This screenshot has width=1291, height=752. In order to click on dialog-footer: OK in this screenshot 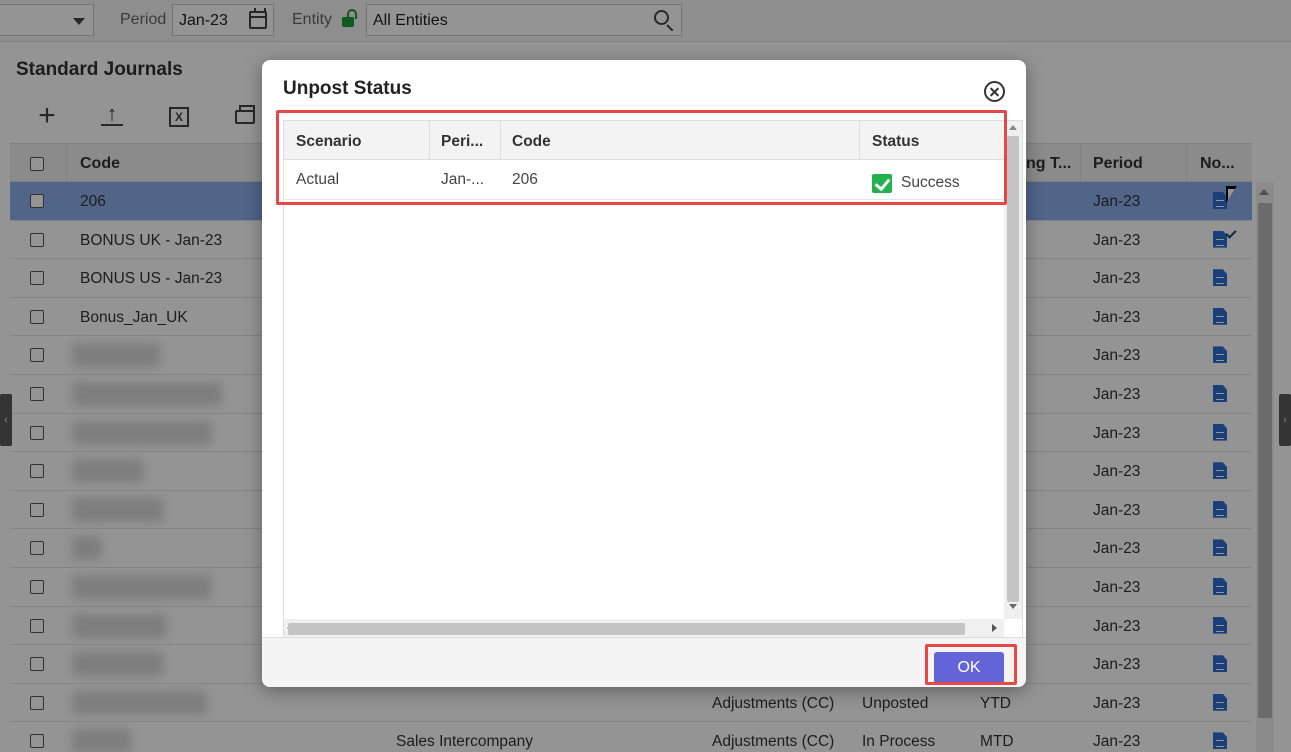, I will do `click(644, 662)`.